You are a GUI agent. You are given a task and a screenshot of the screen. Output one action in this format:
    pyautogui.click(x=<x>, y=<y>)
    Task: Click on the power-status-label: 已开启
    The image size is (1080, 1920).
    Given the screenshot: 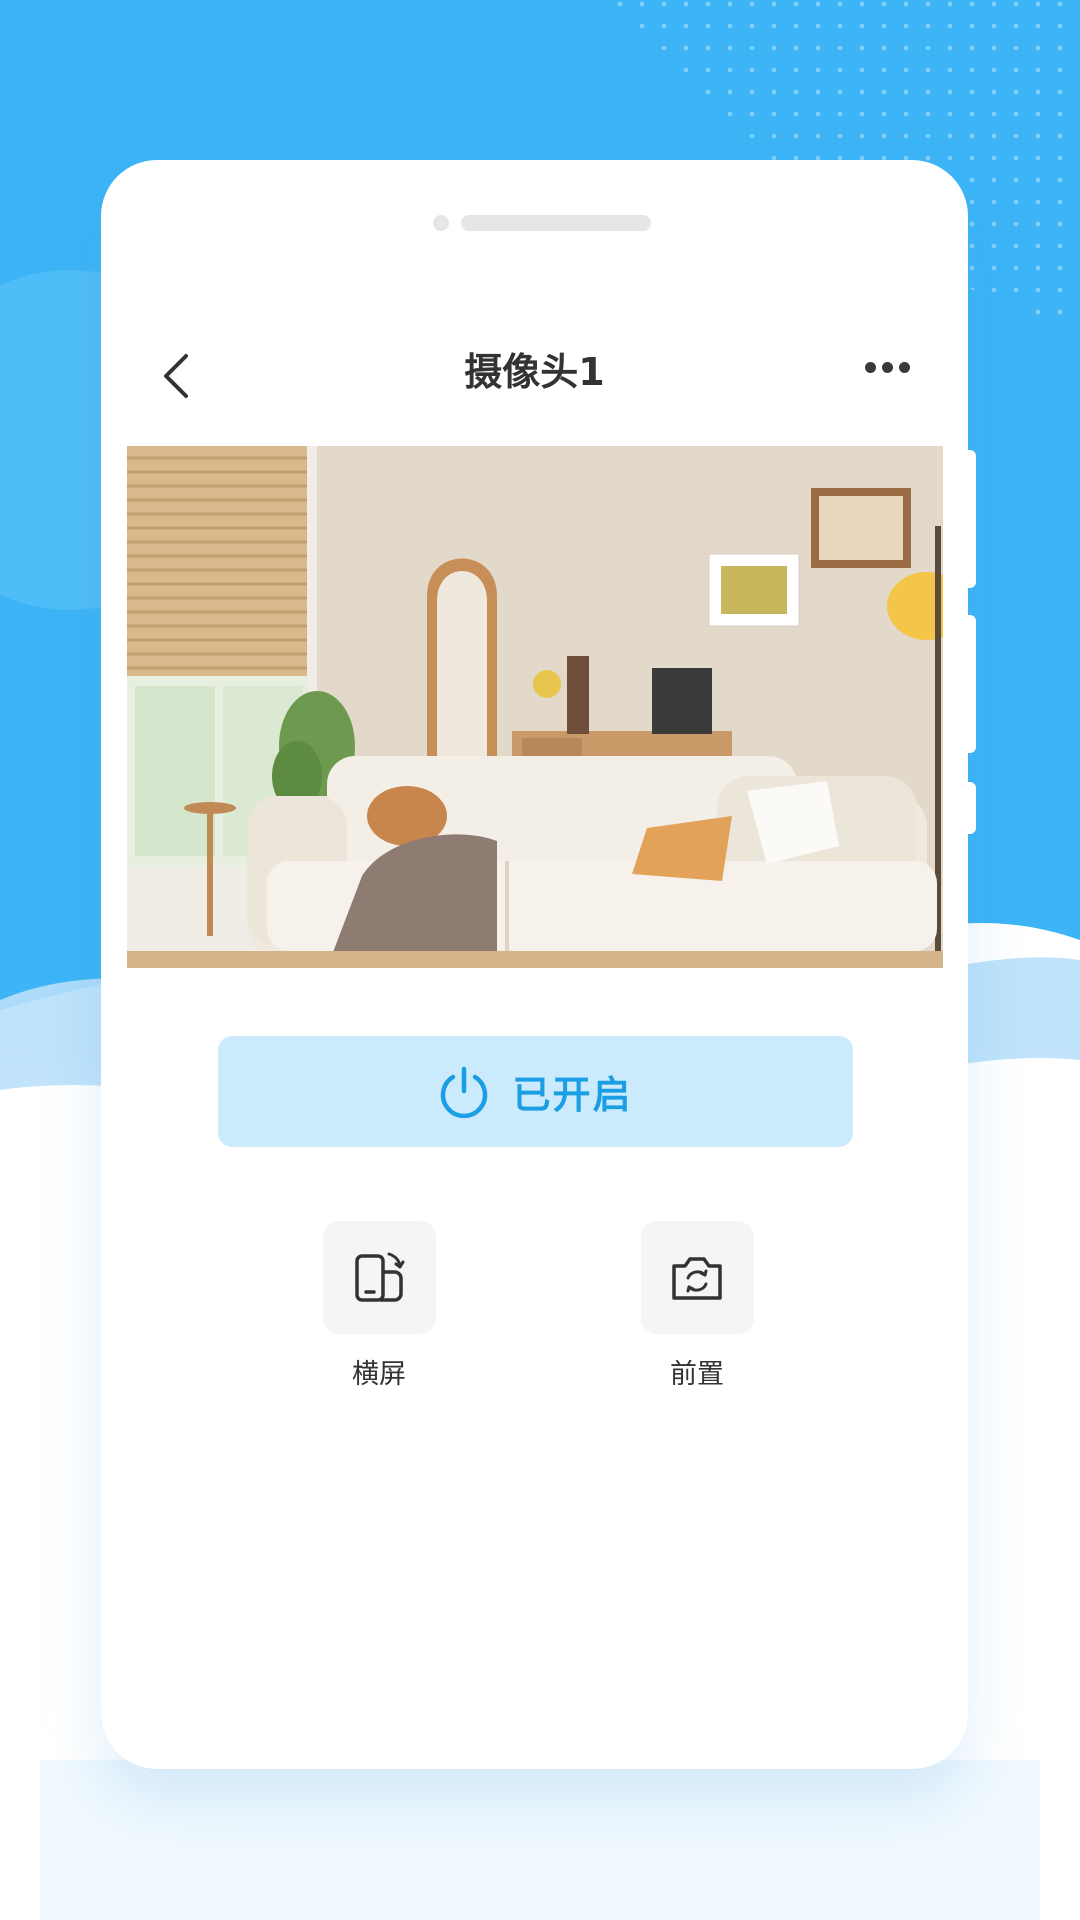 What is the action you would take?
    pyautogui.click(x=572, y=1095)
    